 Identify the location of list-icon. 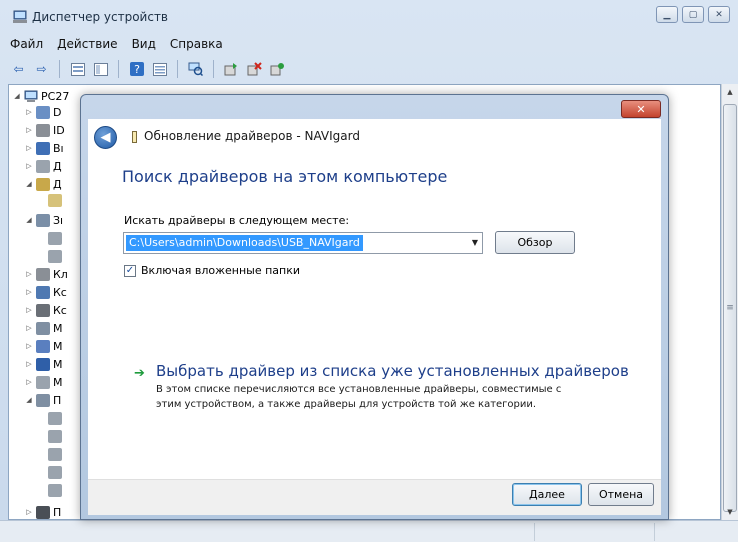
(159, 69).